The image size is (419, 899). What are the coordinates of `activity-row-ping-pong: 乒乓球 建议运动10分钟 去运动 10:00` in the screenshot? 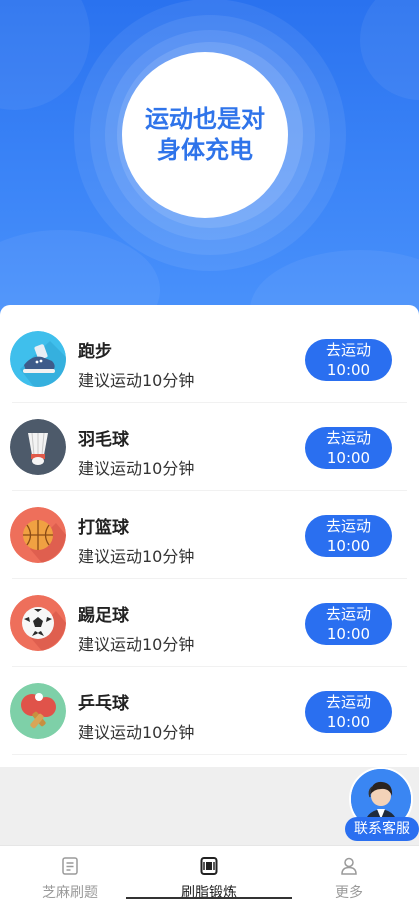 It's located at (209, 711).